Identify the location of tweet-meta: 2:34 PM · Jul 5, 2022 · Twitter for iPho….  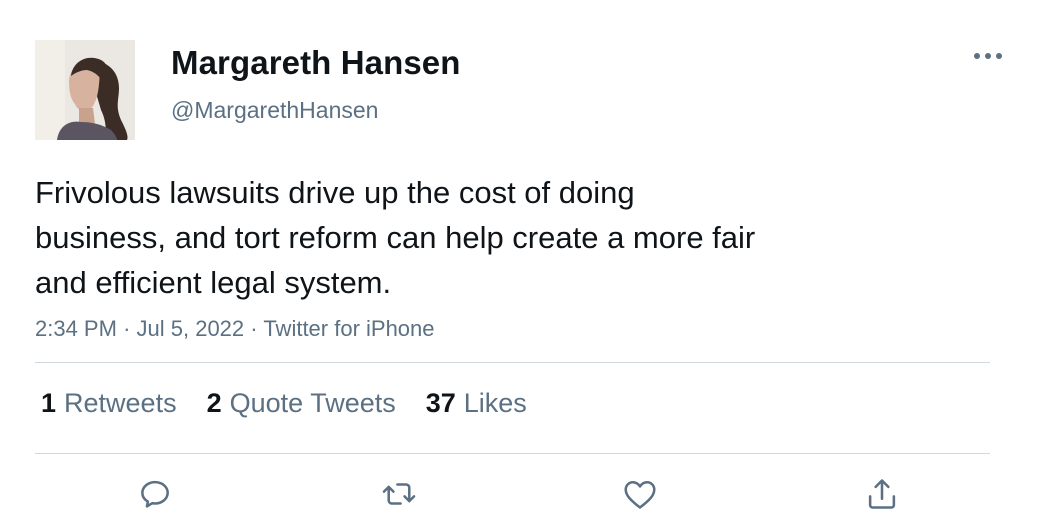
(235, 329).